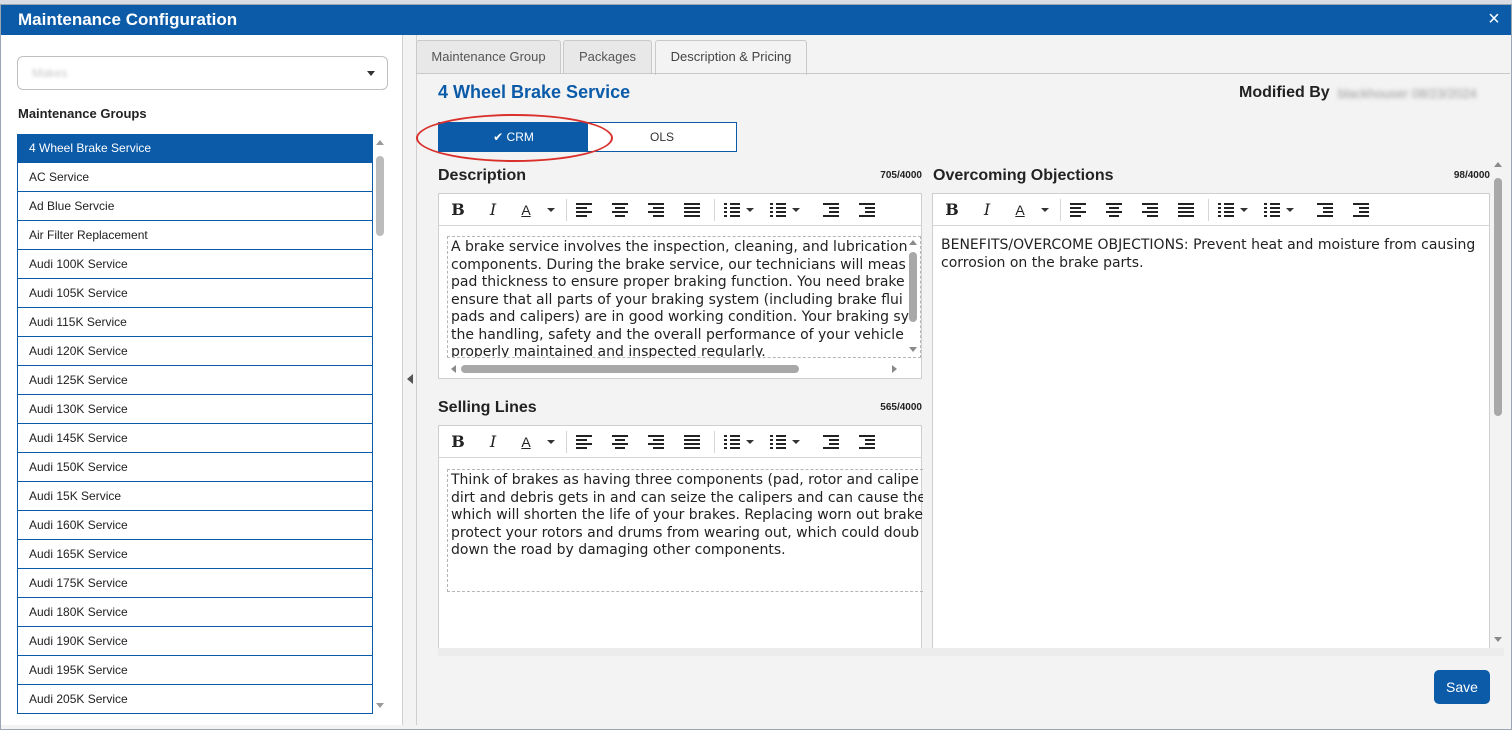 This screenshot has width=1512, height=730. Describe the element at coordinates (195, 612) in the screenshot. I see `list-item: Audi 180K Service` at that location.